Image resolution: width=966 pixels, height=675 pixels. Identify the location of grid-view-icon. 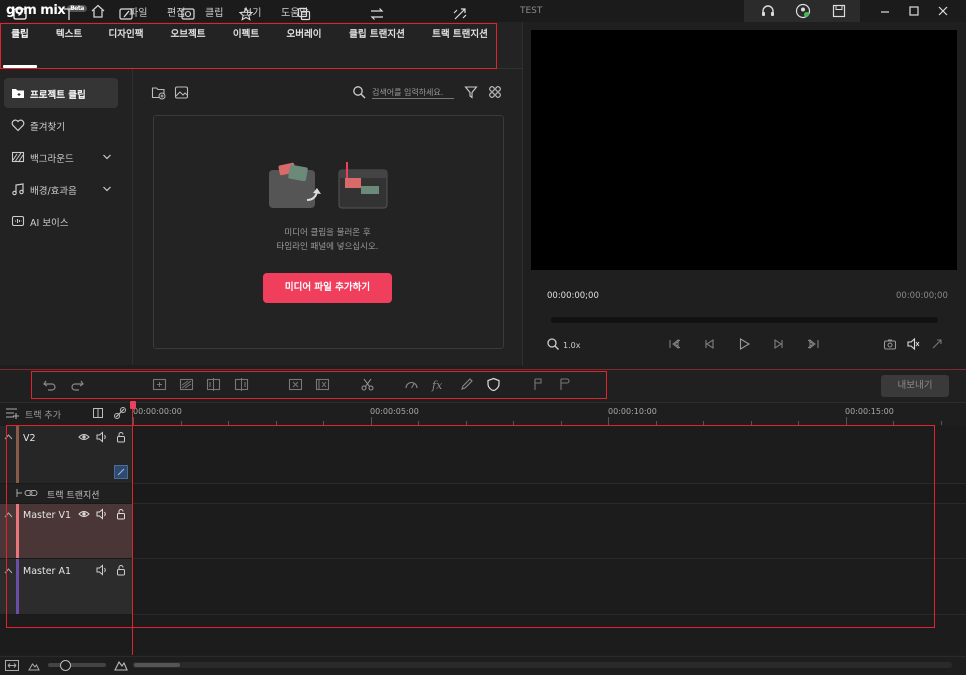
(495, 92).